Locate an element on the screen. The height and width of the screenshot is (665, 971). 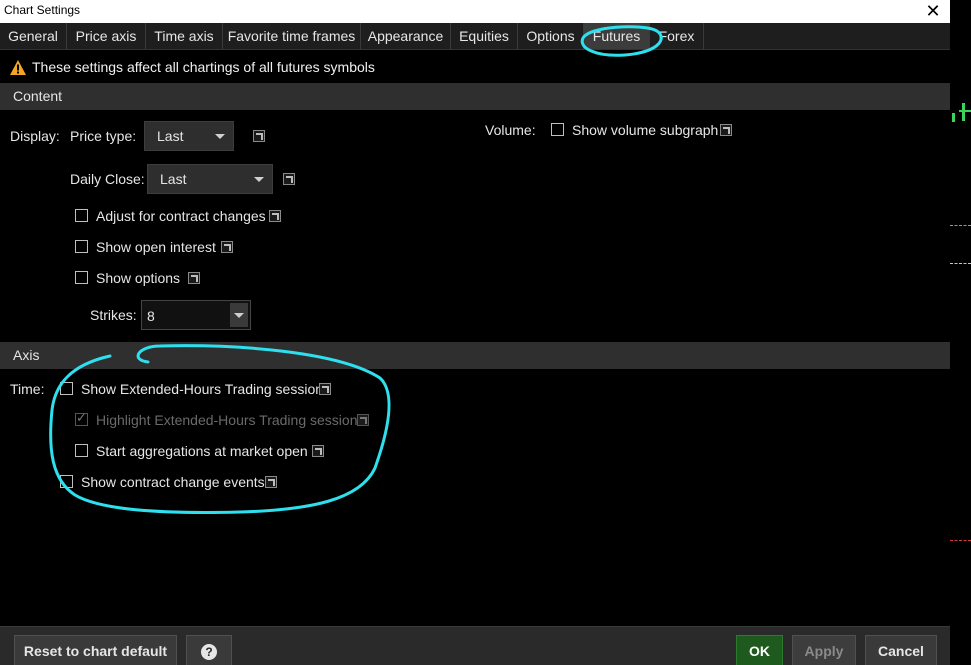
content-section-header: Content is located at coordinates (475, 96).